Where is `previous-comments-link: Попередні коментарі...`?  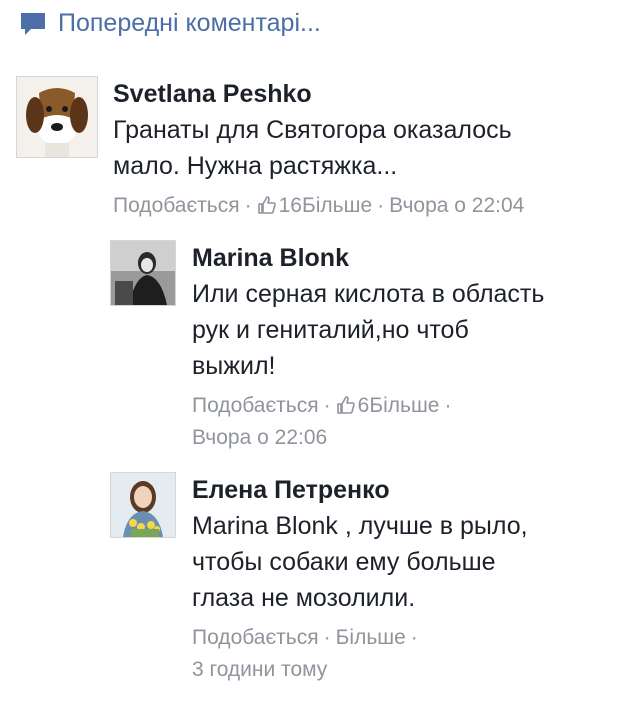 previous-comments-link: Попередні коментарі... is located at coordinates (169, 23).